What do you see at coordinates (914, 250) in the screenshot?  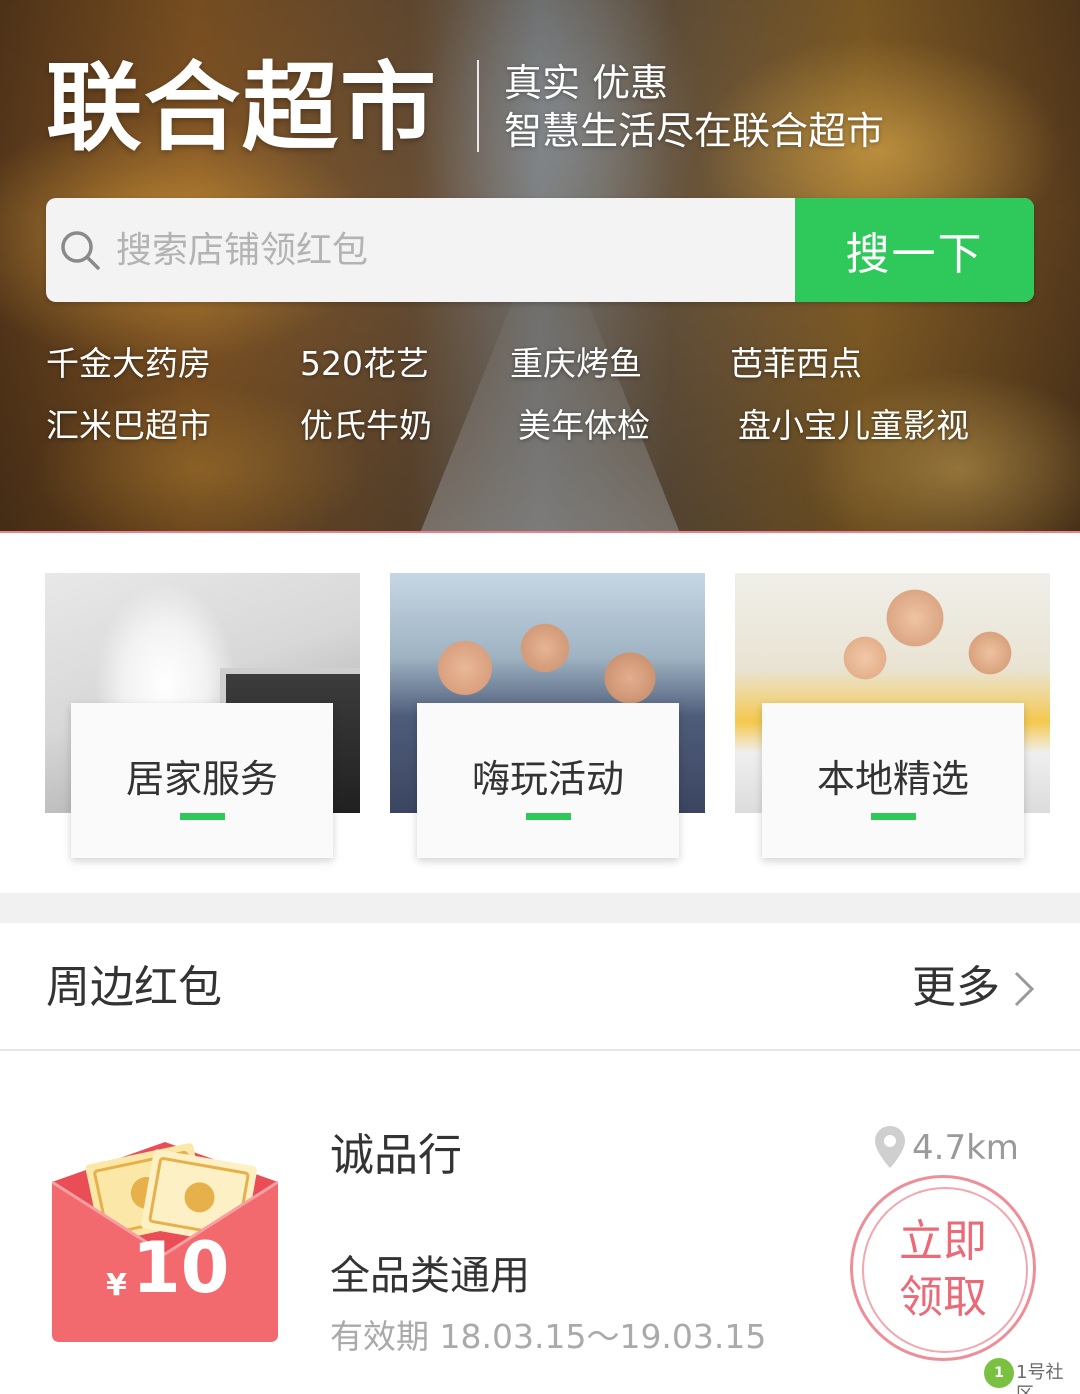 I see `search-button: 搜一下` at bounding box center [914, 250].